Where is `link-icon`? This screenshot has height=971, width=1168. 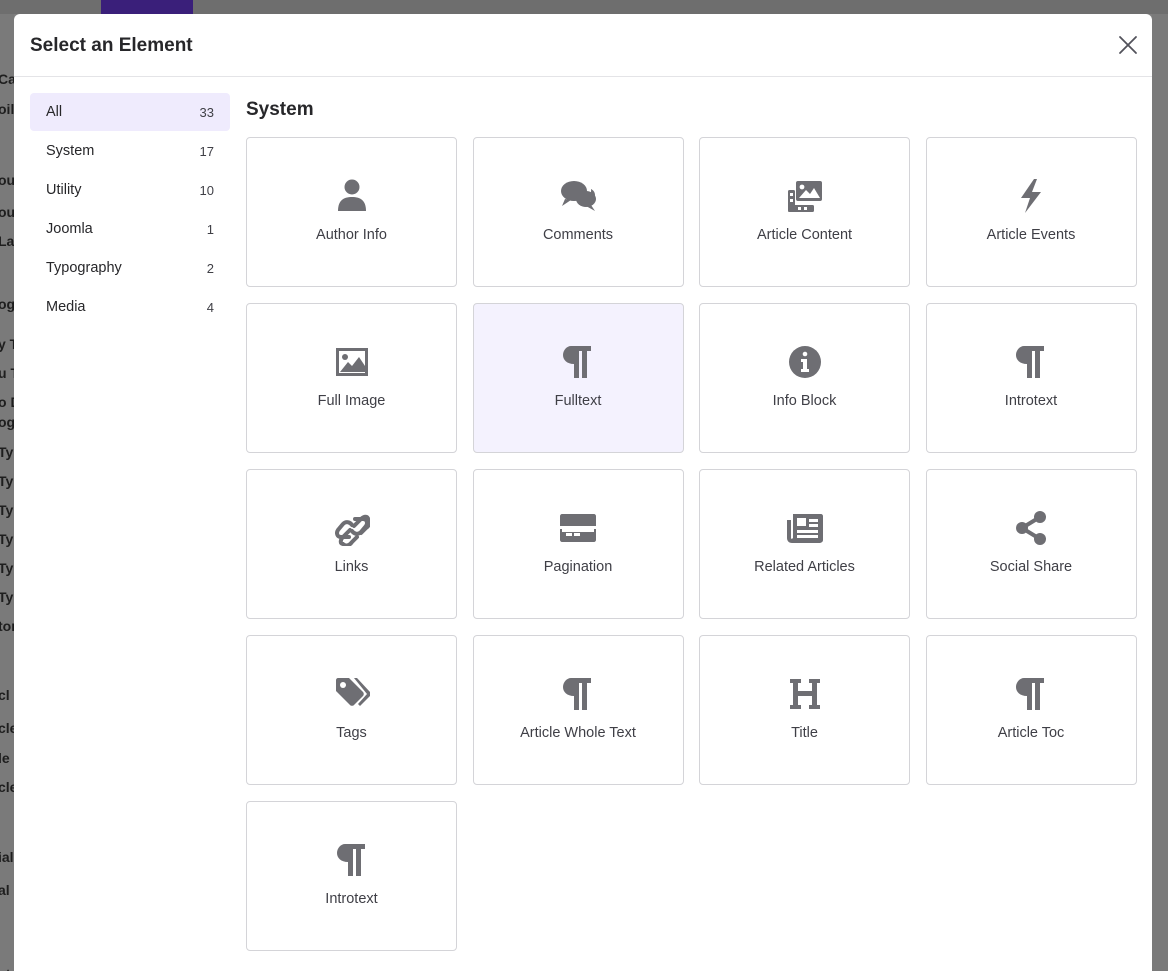 link-icon is located at coordinates (352, 529).